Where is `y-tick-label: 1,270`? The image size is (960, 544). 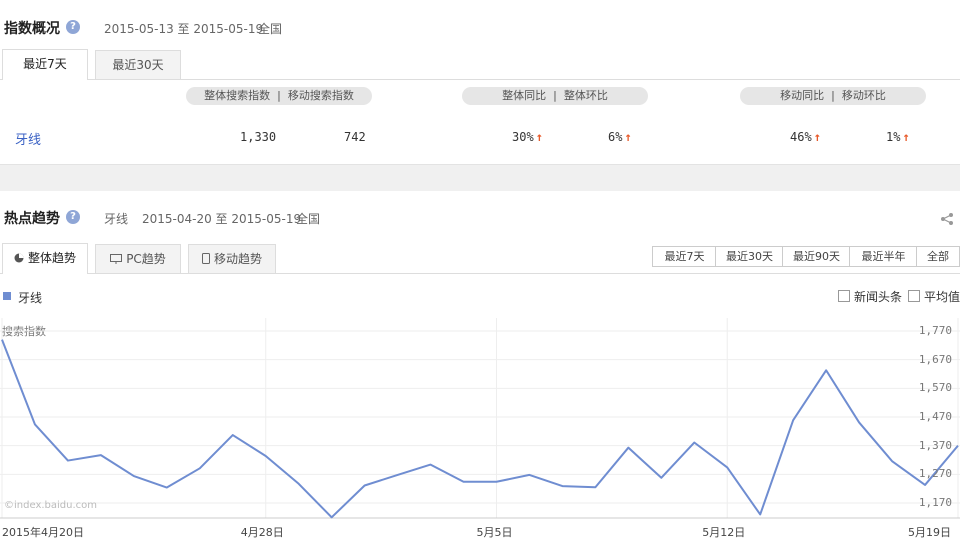
y-tick-label: 1,270 is located at coordinates (935, 474).